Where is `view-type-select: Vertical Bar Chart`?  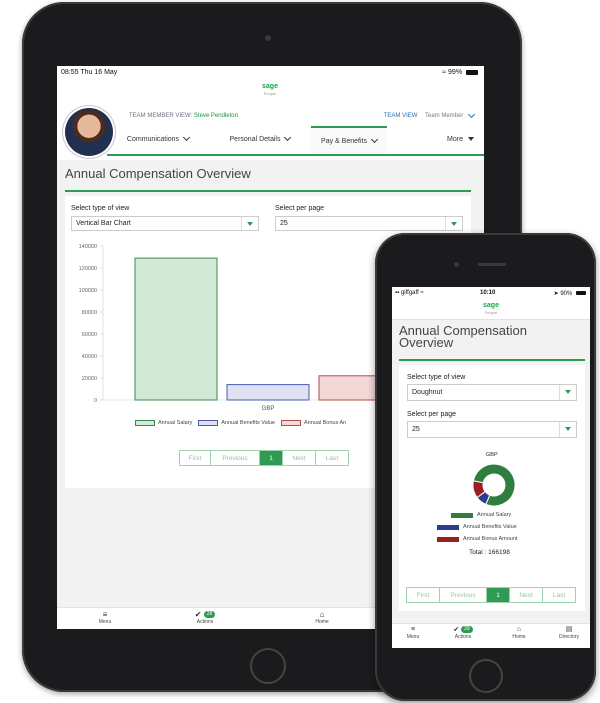 view-type-select: Vertical Bar Chart is located at coordinates (165, 223).